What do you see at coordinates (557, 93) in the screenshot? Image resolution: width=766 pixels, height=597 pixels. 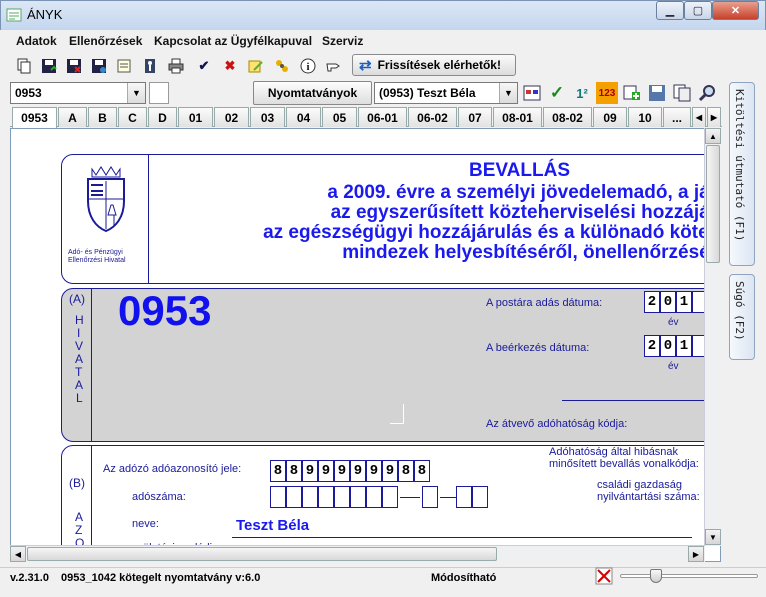 I see `green-check-icon: ✓` at bounding box center [557, 93].